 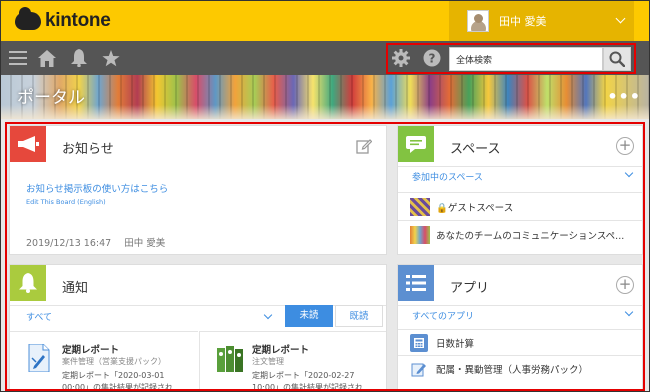 I want to click on notice-date: 2019/12/13 16:47, so click(x=69, y=243).